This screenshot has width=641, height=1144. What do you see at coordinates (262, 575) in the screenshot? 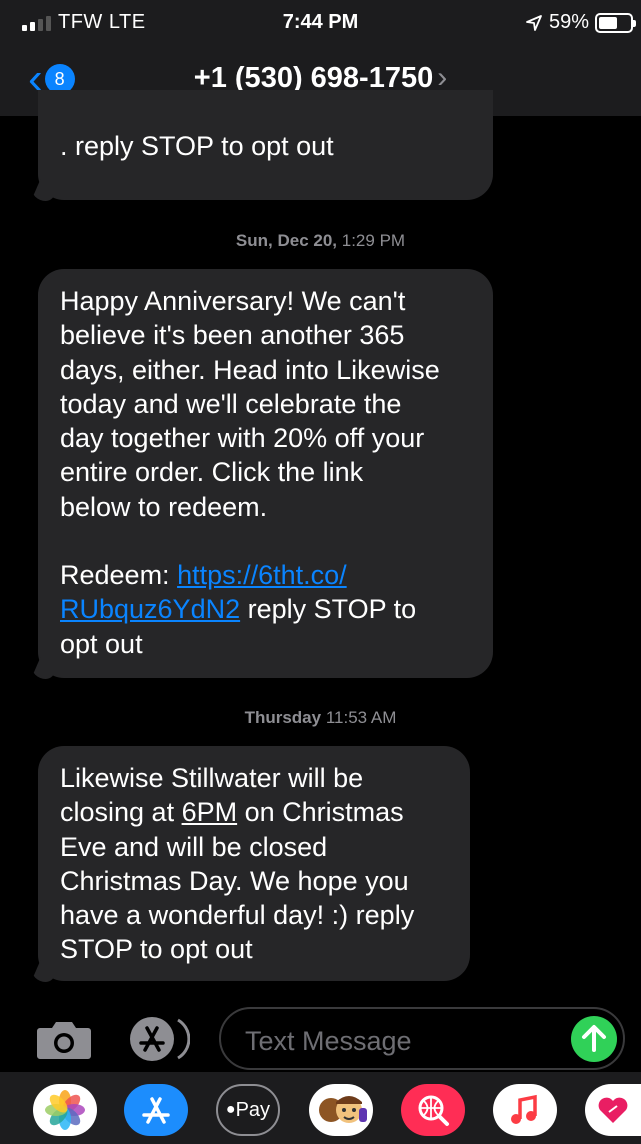
I see `redeem-link-part1: https://6tht.co/` at bounding box center [262, 575].